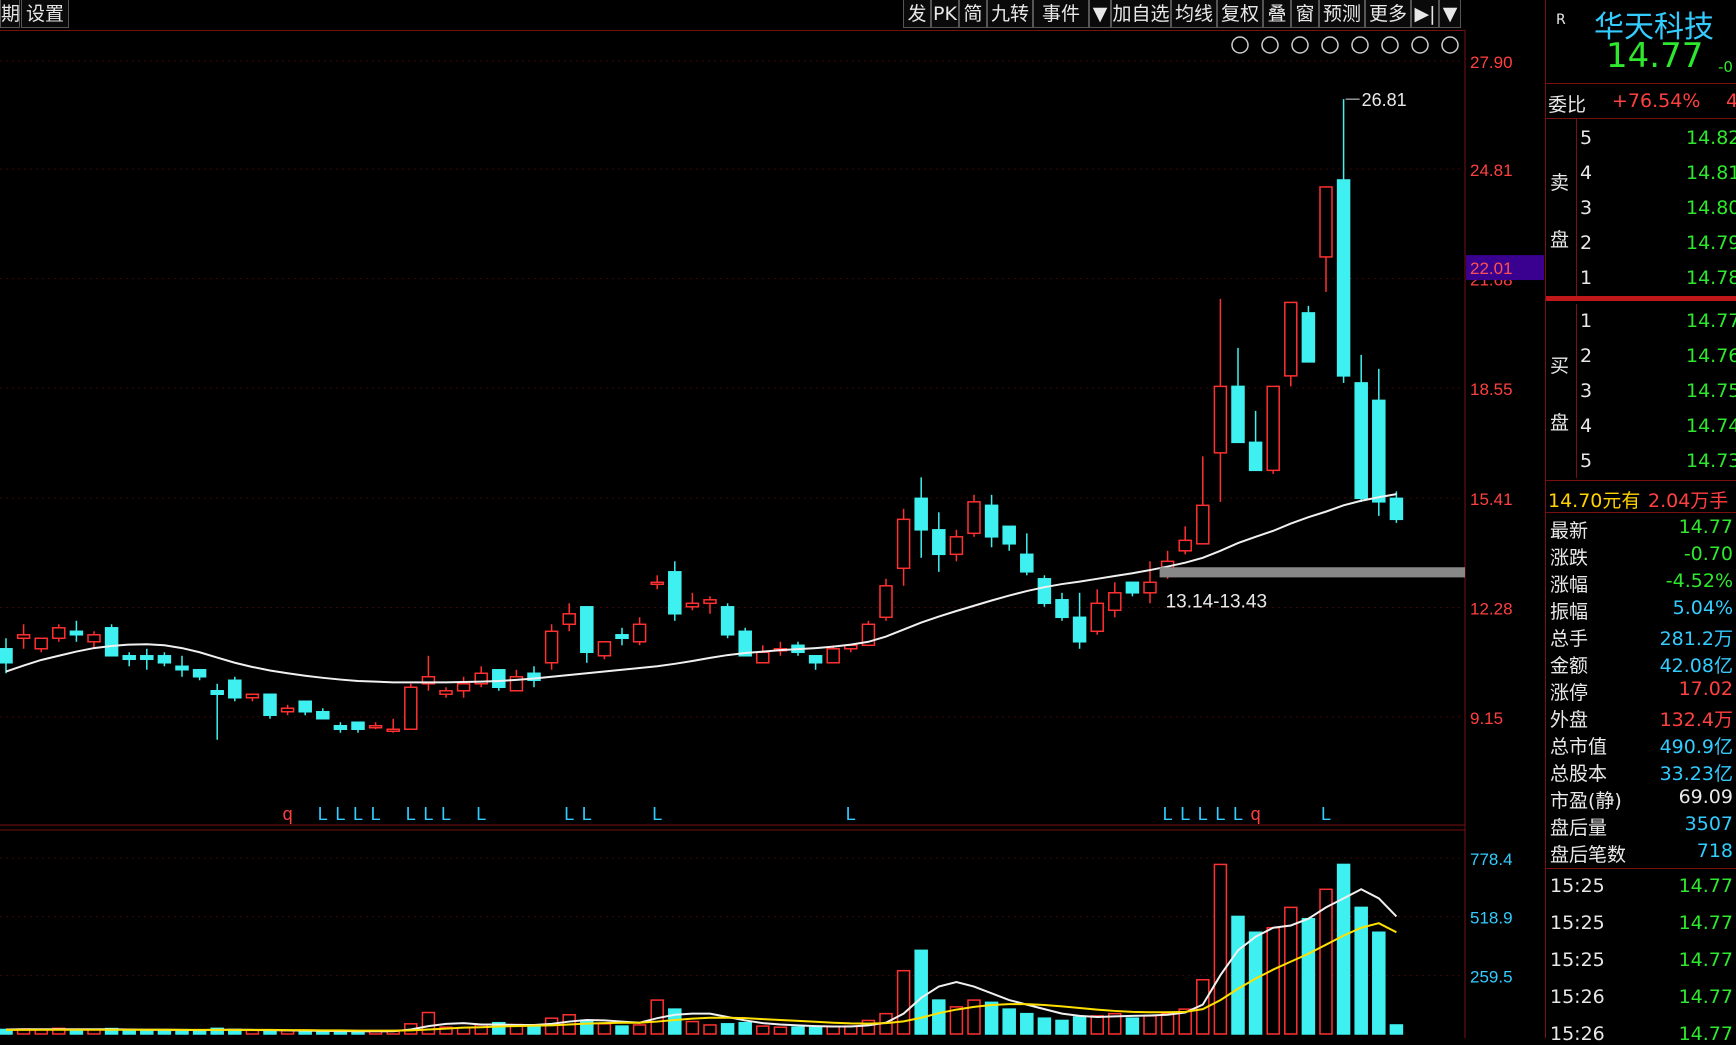 This screenshot has width=1736, height=1045. I want to click on lock-icon, so click(1390, 45).